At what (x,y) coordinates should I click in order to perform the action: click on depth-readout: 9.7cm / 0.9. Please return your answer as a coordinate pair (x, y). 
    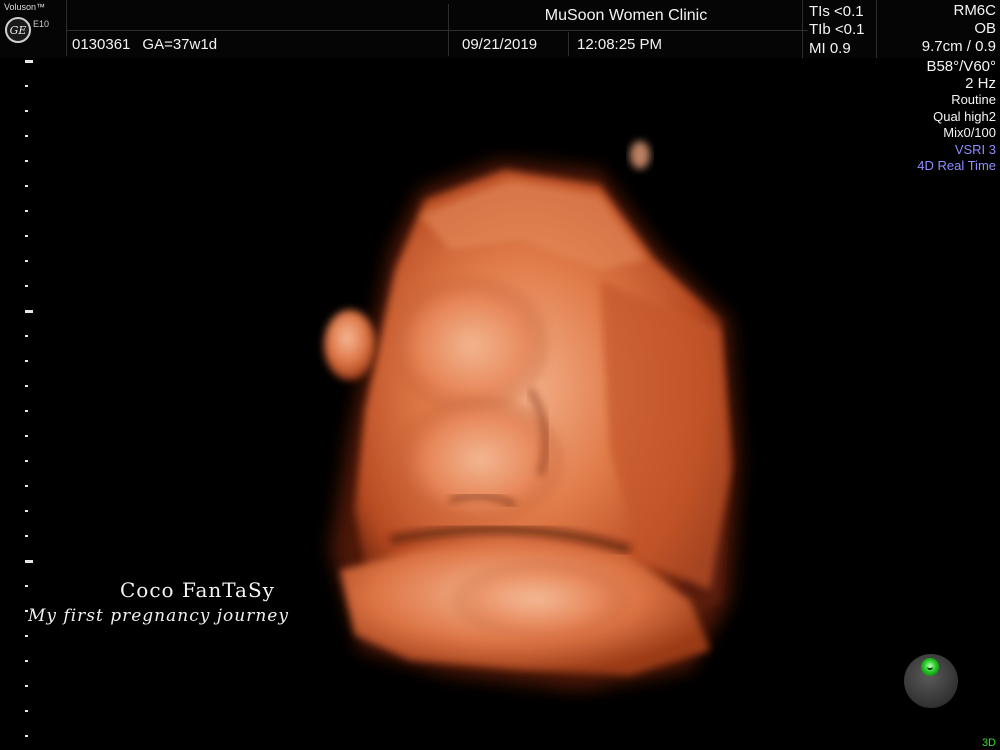
    Looking at the image, I should click on (958, 46).